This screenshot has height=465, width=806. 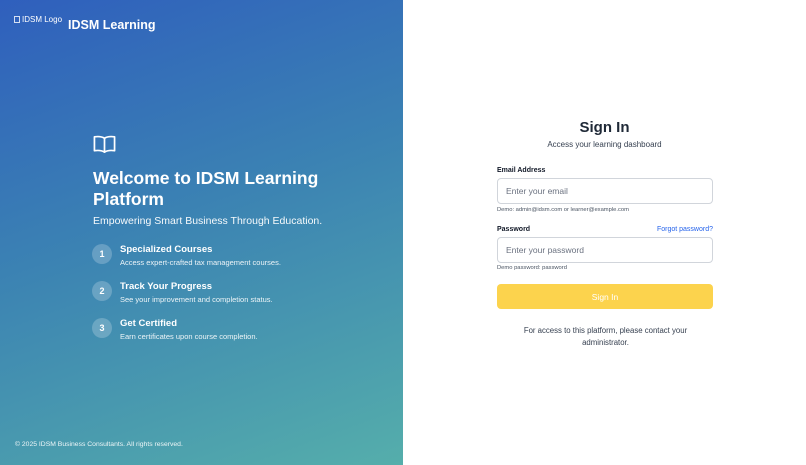 What do you see at coordinates (521, 170) in the screenshot?
I see `email-label: Email Address` at bounding box center [521, 170].